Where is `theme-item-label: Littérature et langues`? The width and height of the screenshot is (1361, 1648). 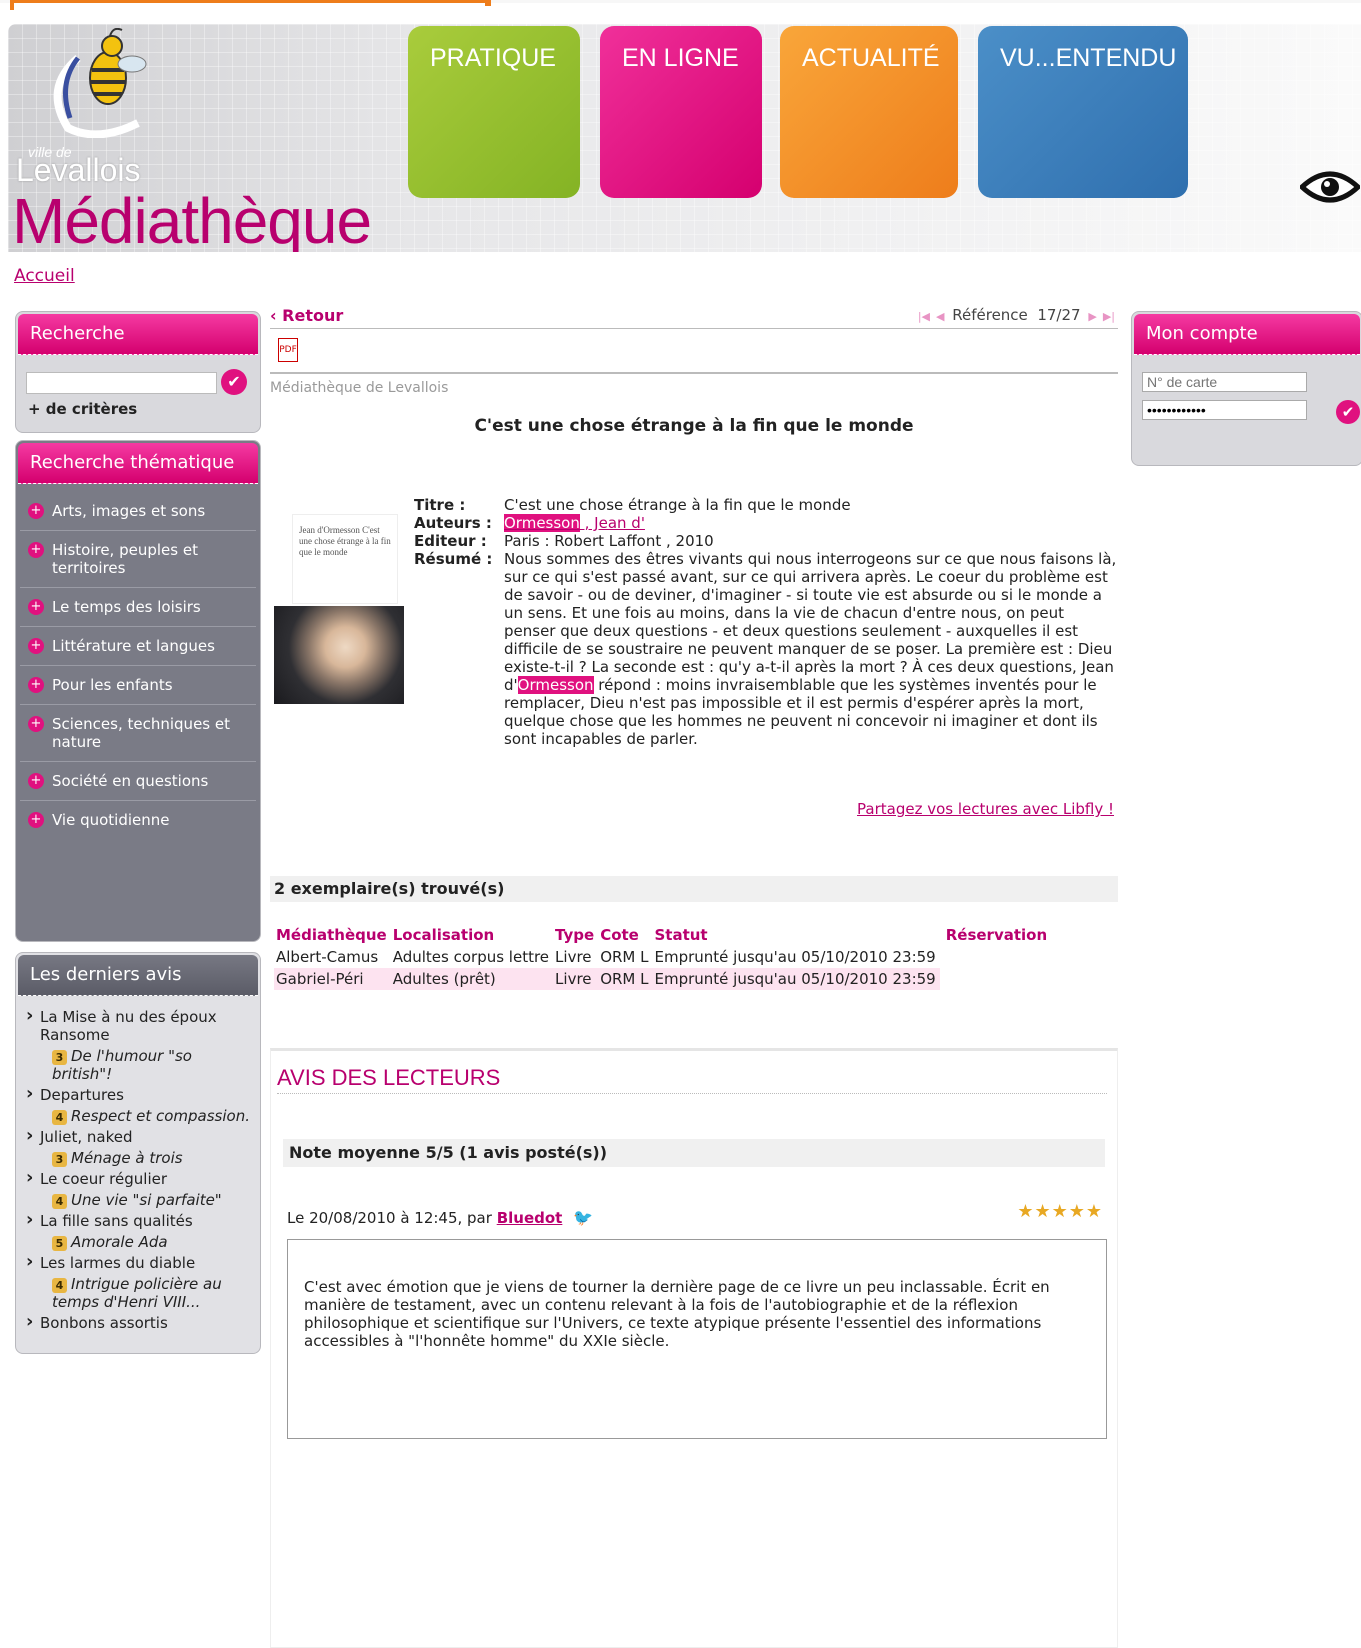 theme-item-label: Littérature et langues is located at coordinates (133, 646).